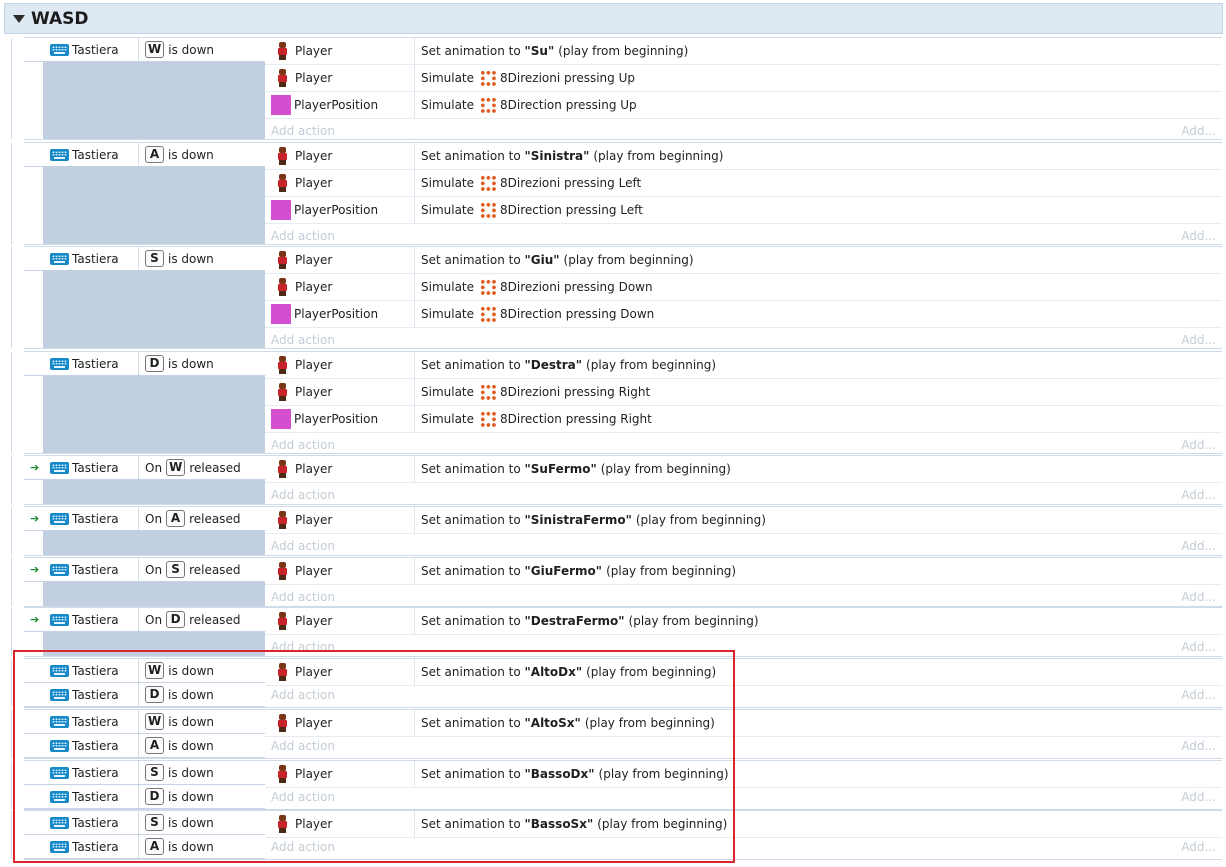 Image resolution: width=1226 pixels, height=867 pixels. What do you see at coordinates (534, 314) in the screenshot?
I see `action-text: Simulate 8Direction pressing Down` at bounding box center [534, 314].